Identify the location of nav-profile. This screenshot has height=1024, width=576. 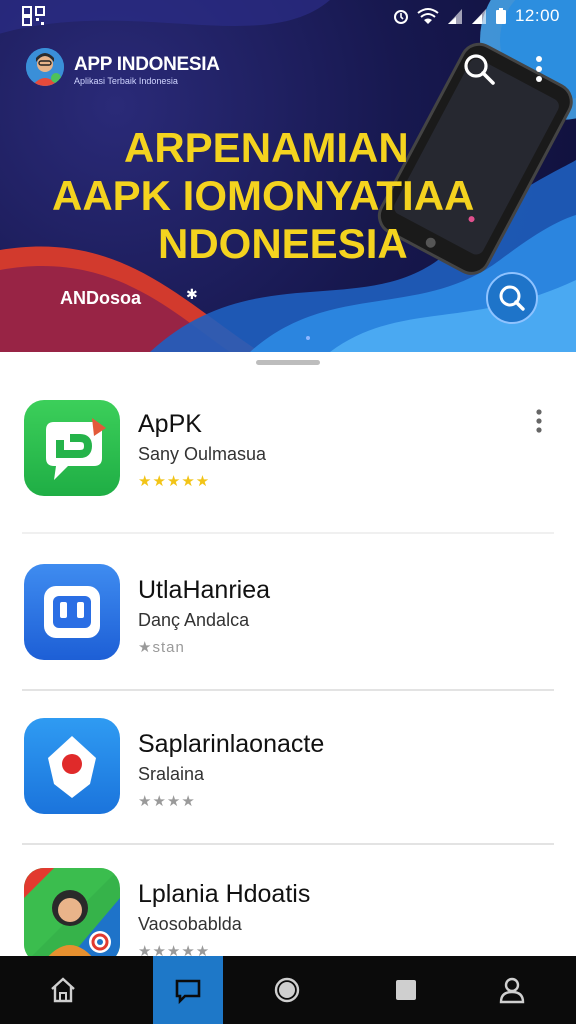
(512, 990).